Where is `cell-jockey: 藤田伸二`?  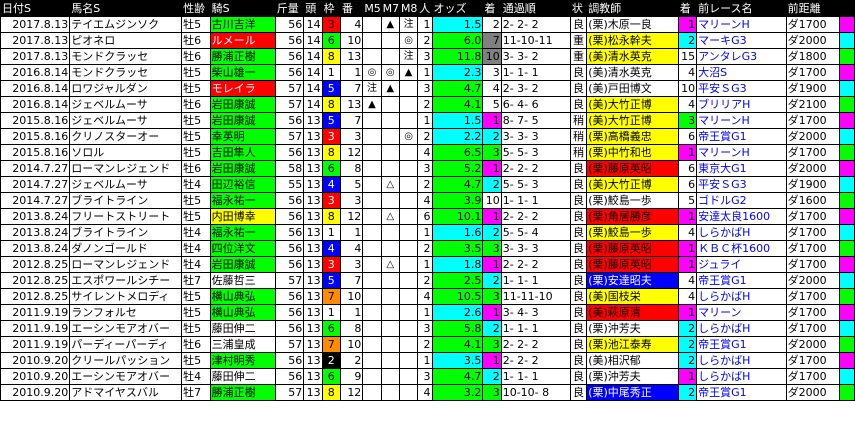 cell-jockey: 藤田伸二 is located at coordinates (242, 328).